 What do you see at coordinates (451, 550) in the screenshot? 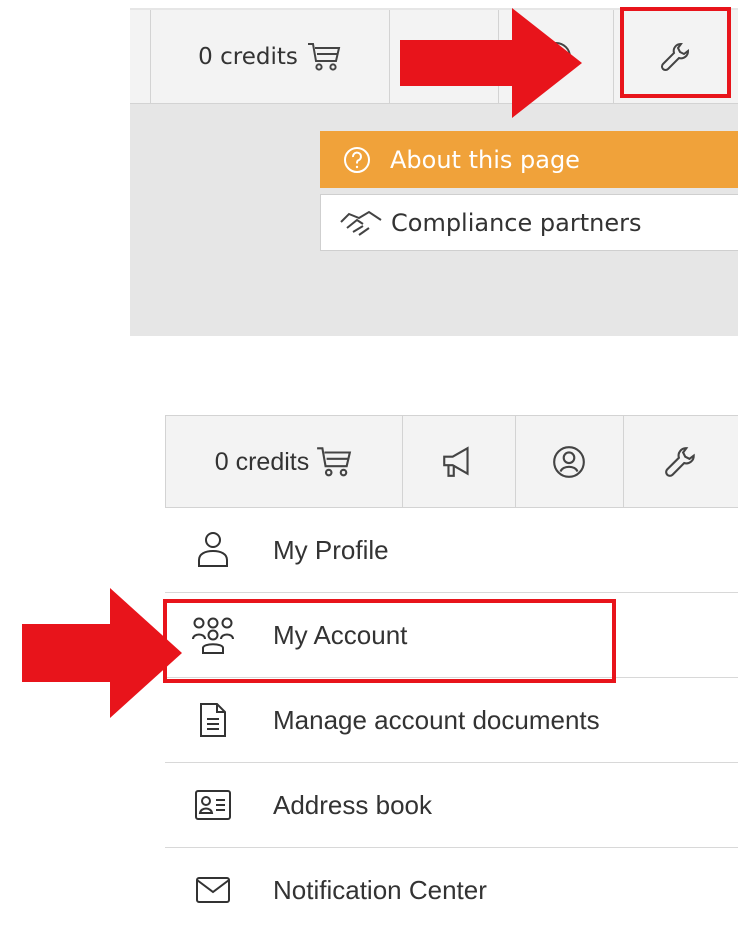
I see `menu-item-my-profile: My Profile` at bounding box center [451, 550].